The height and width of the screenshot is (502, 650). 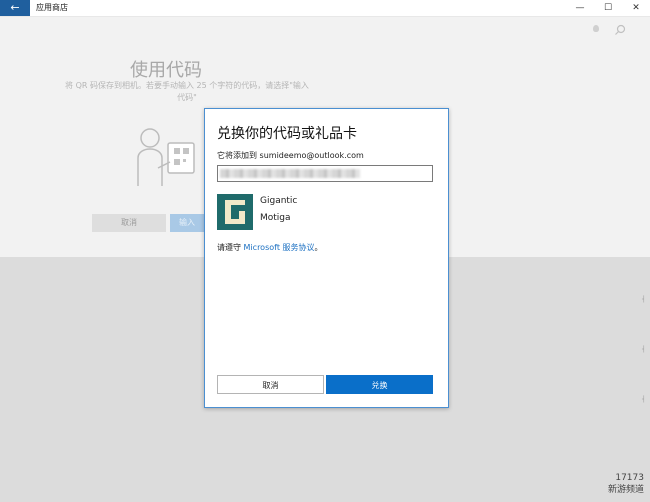 What do you see at coordinates (270, 384) in the screenshot?
I see `cancel-button: 取消` at bounding box center [270, 384].